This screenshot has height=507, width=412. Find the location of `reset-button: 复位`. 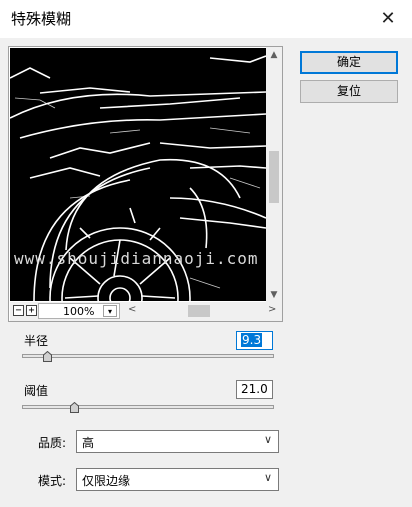

reset-button: 复位 is located at coordinates (349, 91).